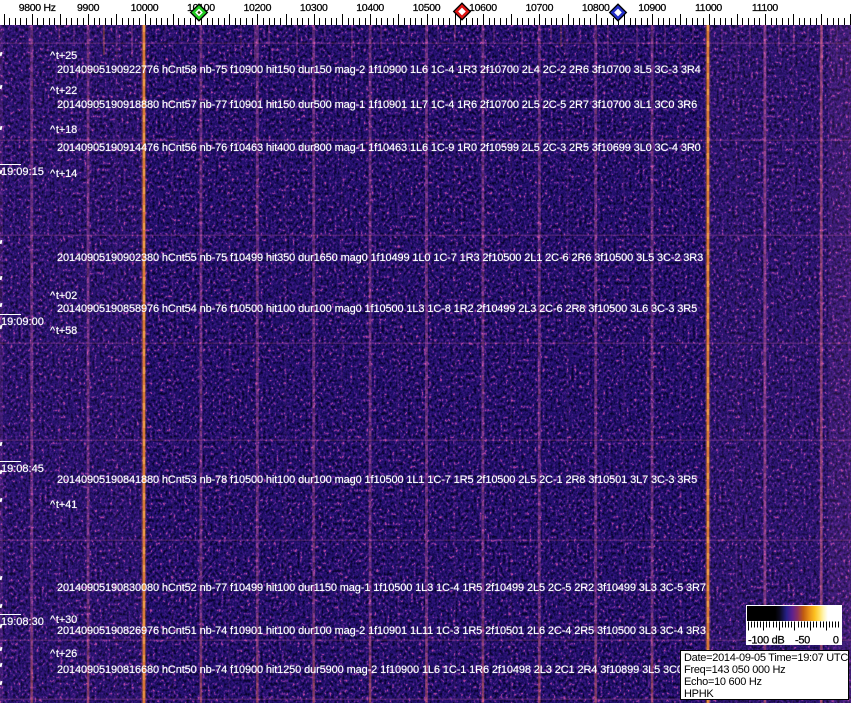 The width and height of the screenshot is (851, 703). What do you see at coordinates (88, 8) in the screenshot?
I see `svg-text: 9900` at bounding box center [88, 8].